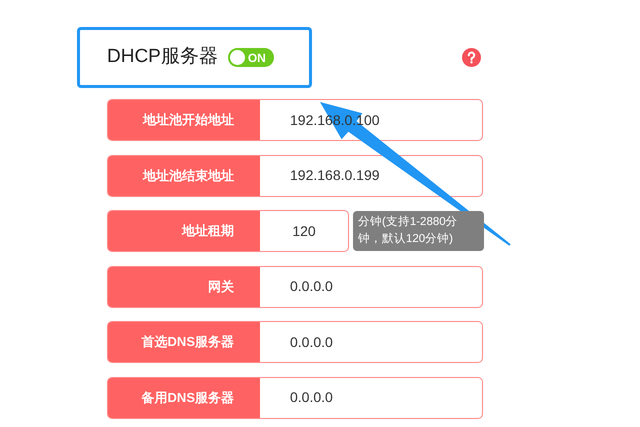 This screenshot has width=640, height=427. I want to click on input-field: 地址租期 120, so click(228, 231).